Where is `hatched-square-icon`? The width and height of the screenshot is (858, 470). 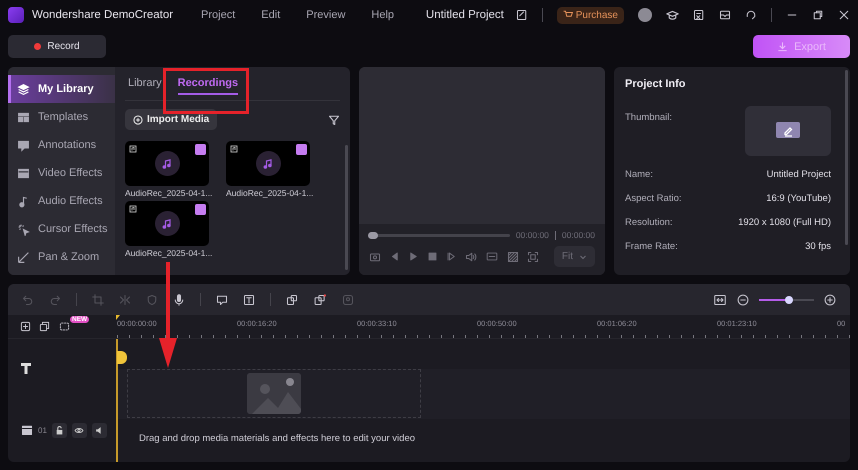 hatched-square-icon is located at coordinates (513, 256).